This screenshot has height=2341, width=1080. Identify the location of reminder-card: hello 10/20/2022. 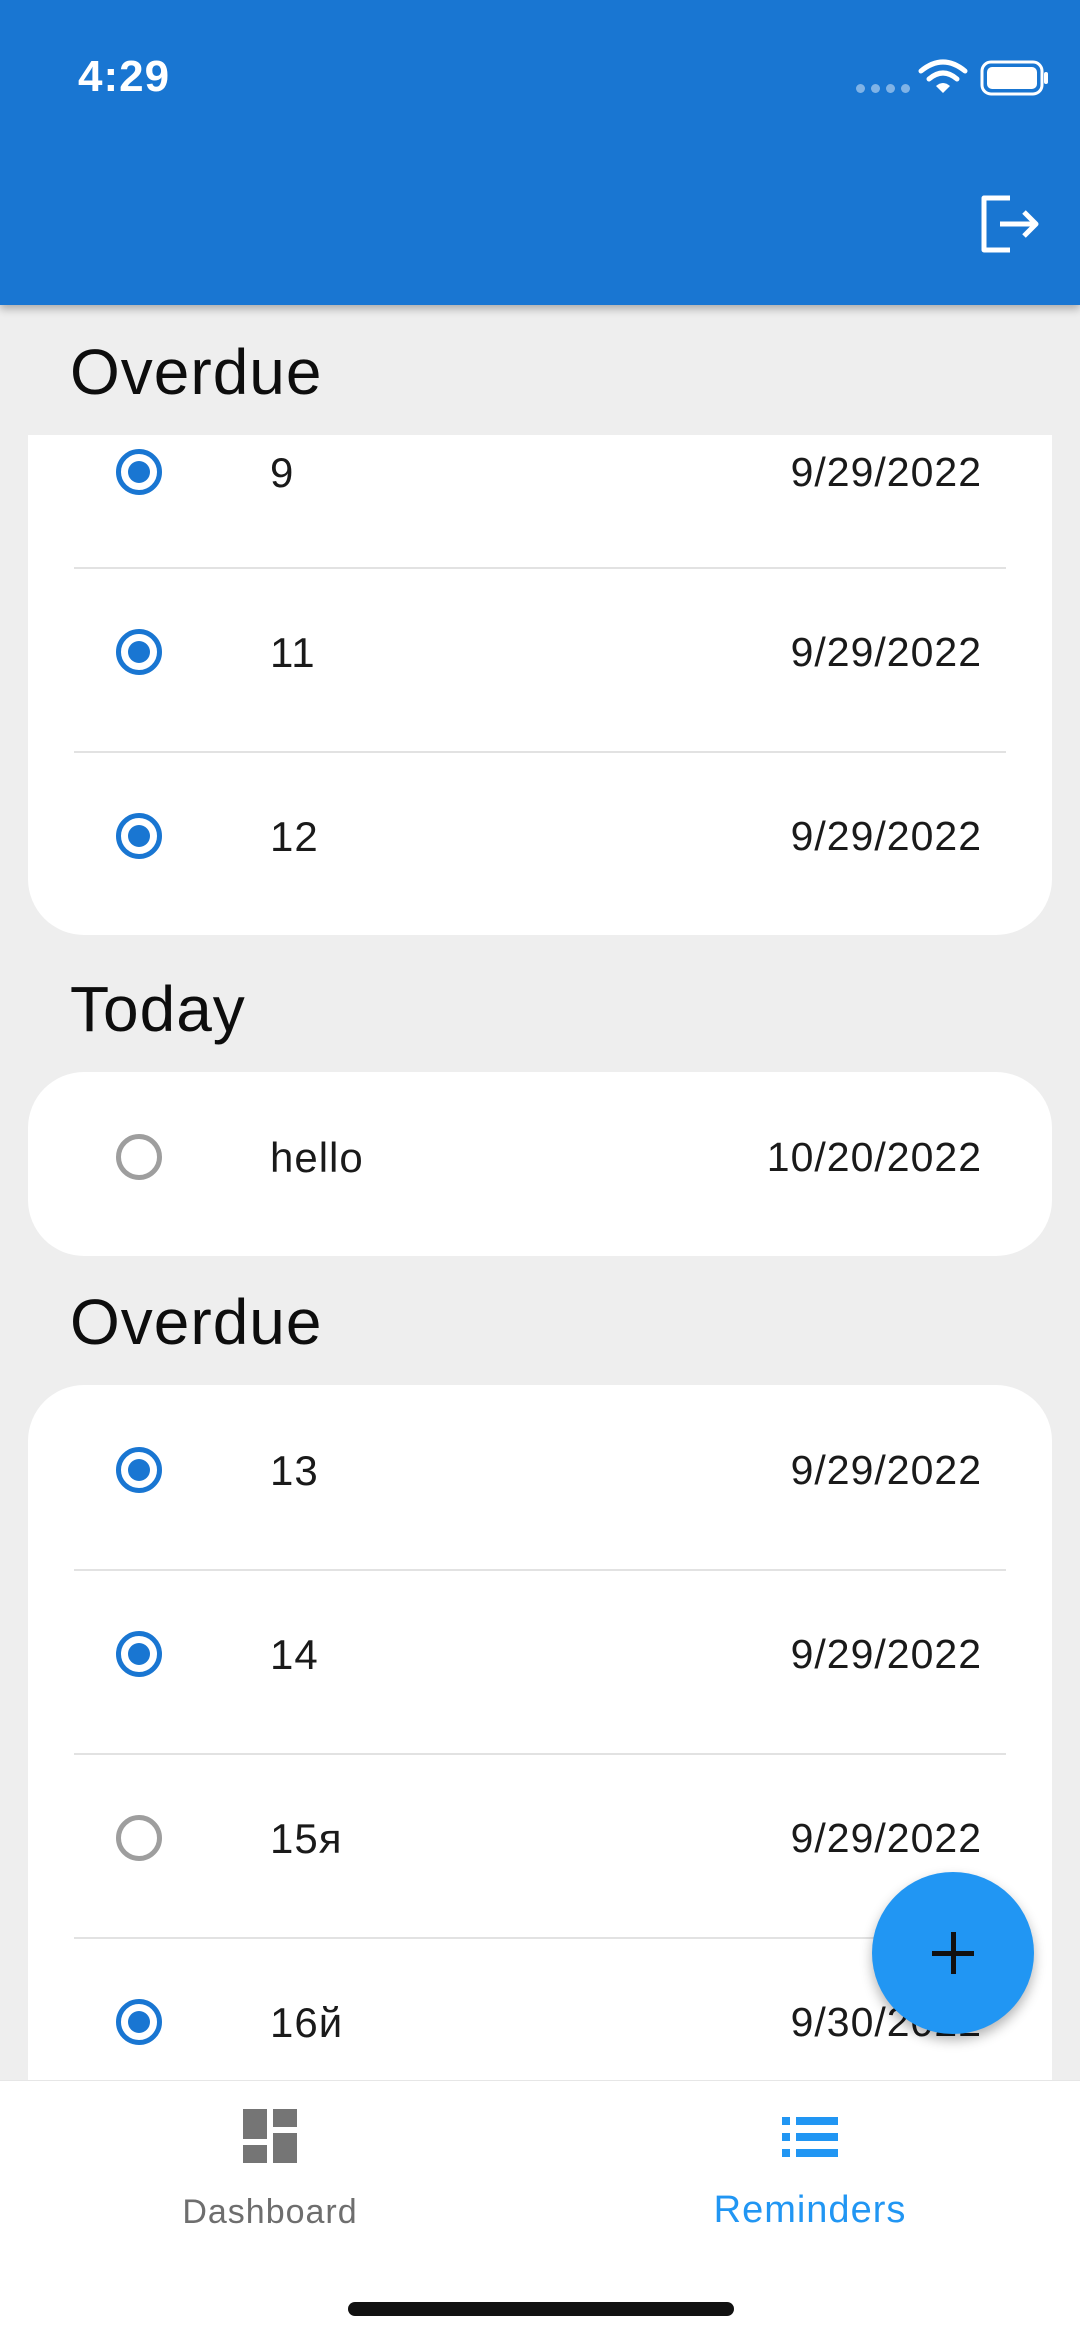
(540, 1164).